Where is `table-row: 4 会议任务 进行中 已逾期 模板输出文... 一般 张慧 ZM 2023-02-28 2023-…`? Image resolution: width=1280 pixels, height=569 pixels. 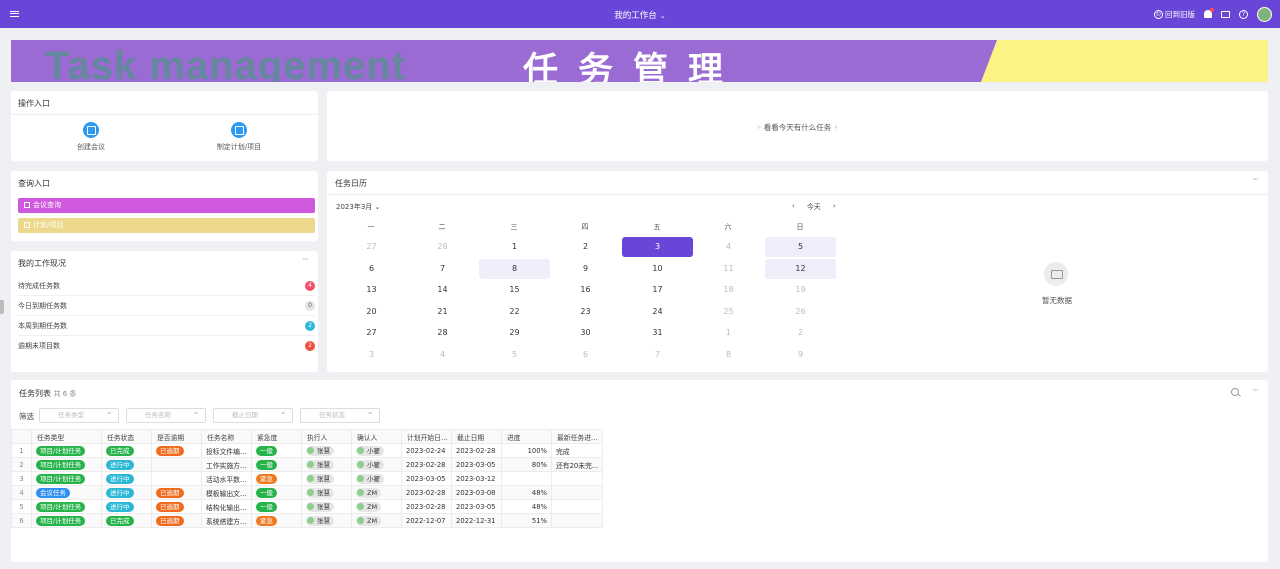 table-row: 4 会议任务 进行中 已逾期 模板输出文... 一般 张慧 ZM 2023-02-28 2023-… is located at coordinates (307, 492).